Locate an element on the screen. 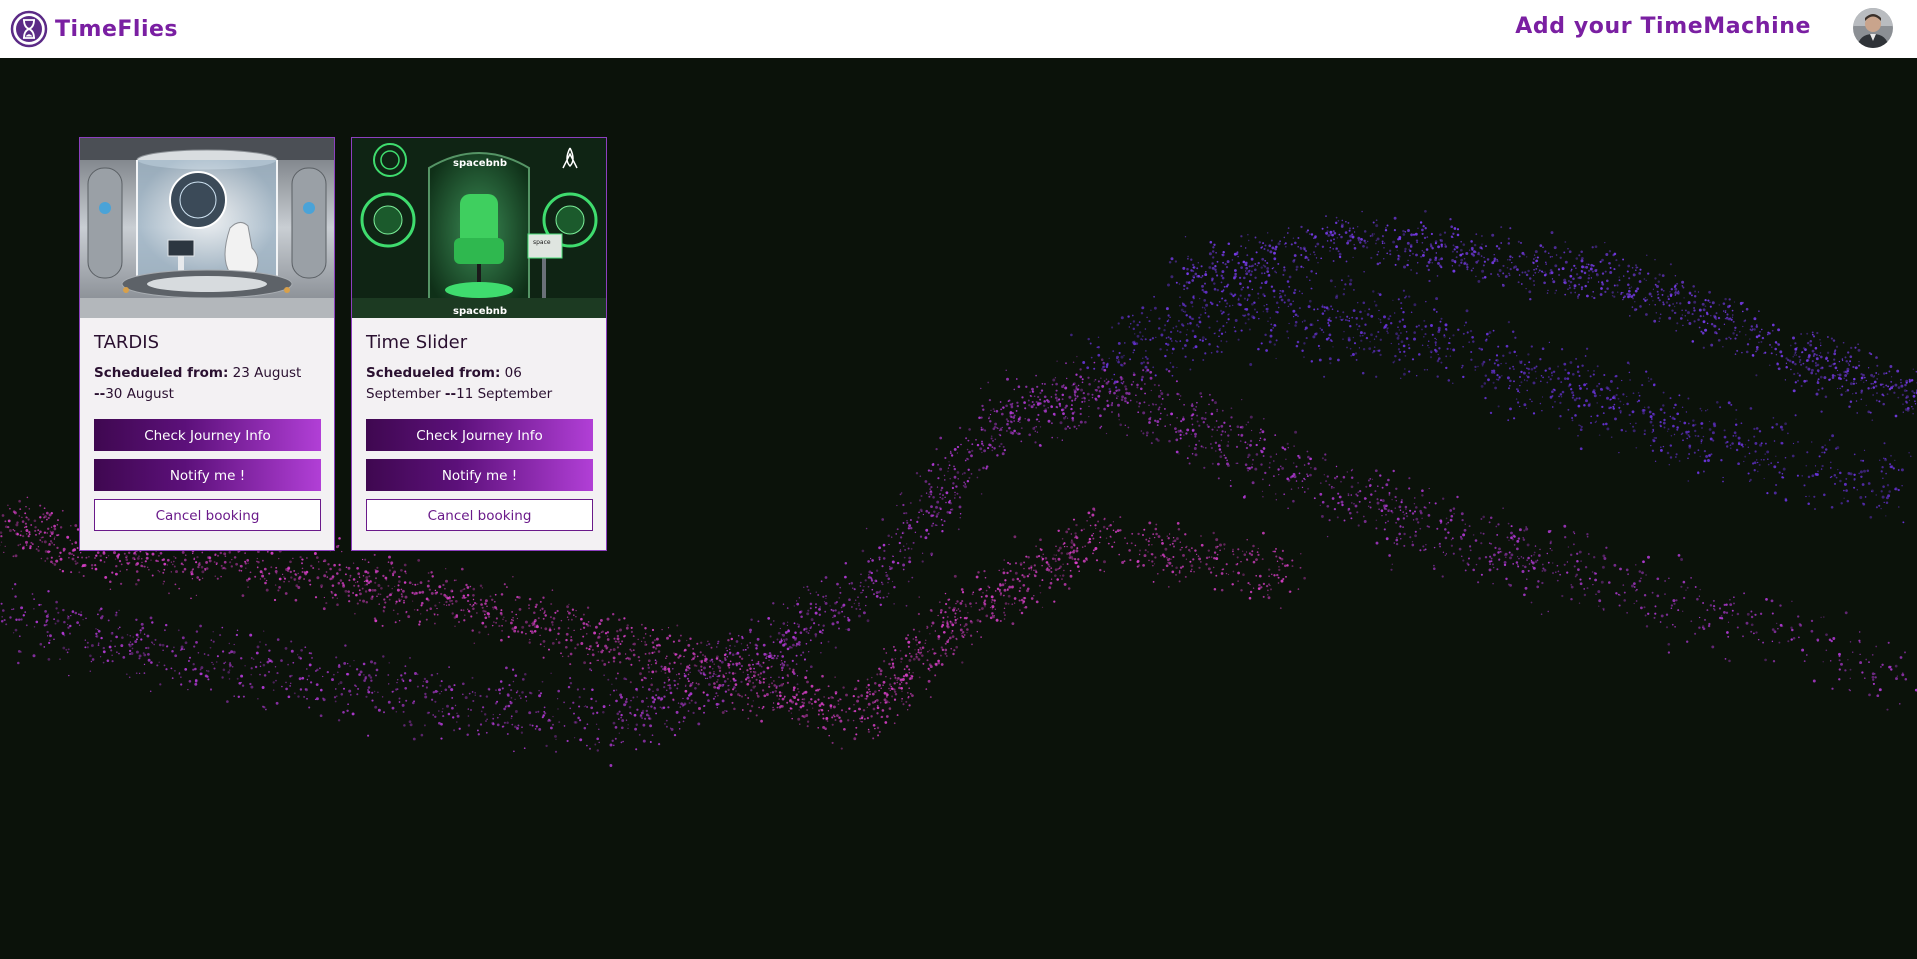 The image size is (1917, 959). schedule-dates: Schedueled from: 23 August --30 August is located at coordinates (207, 384).